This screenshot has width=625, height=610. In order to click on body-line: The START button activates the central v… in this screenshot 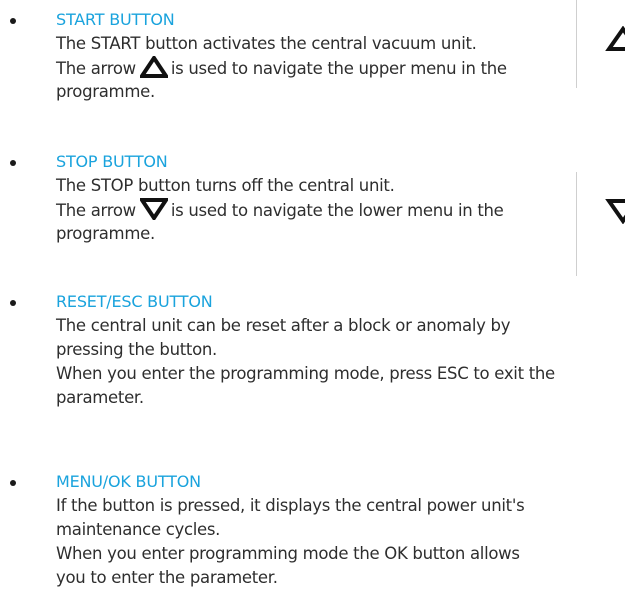, I will do `click(266, 43)`.